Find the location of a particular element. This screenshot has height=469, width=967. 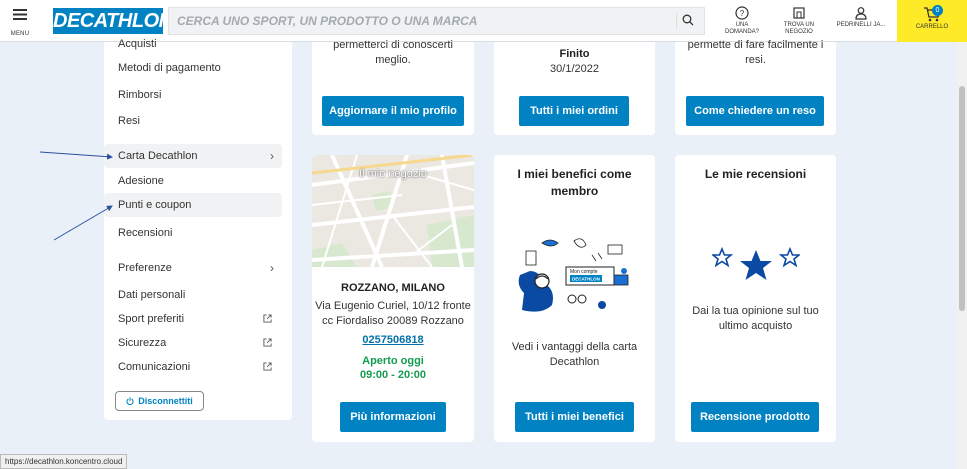

logout-button: Disconnettiti is located at coordinates (159, 401).